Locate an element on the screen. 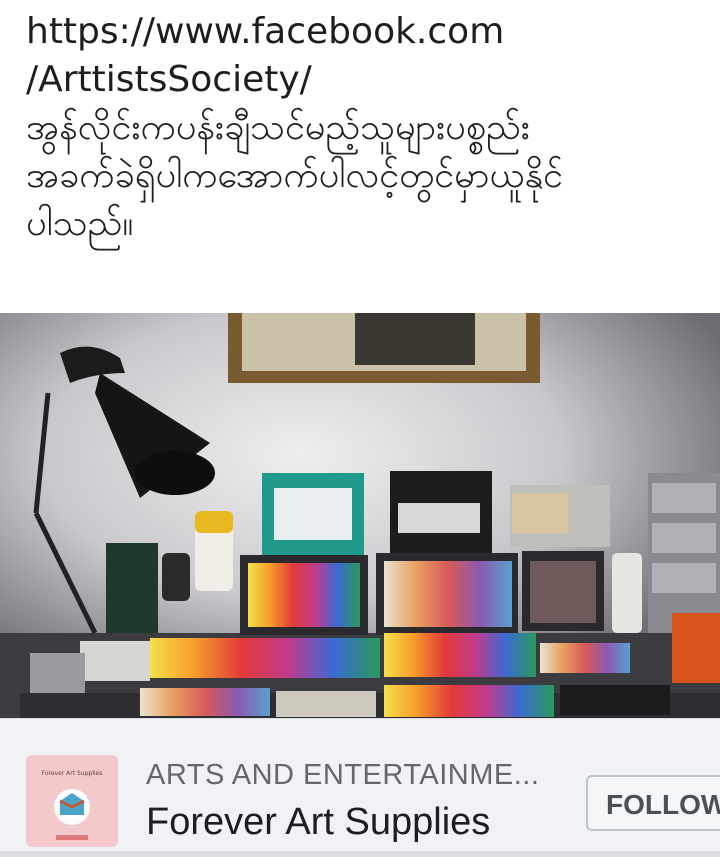 This screenshot has width=720, height=857. page-logo: Forever Art Supplies is located at coordinates (72, 801).